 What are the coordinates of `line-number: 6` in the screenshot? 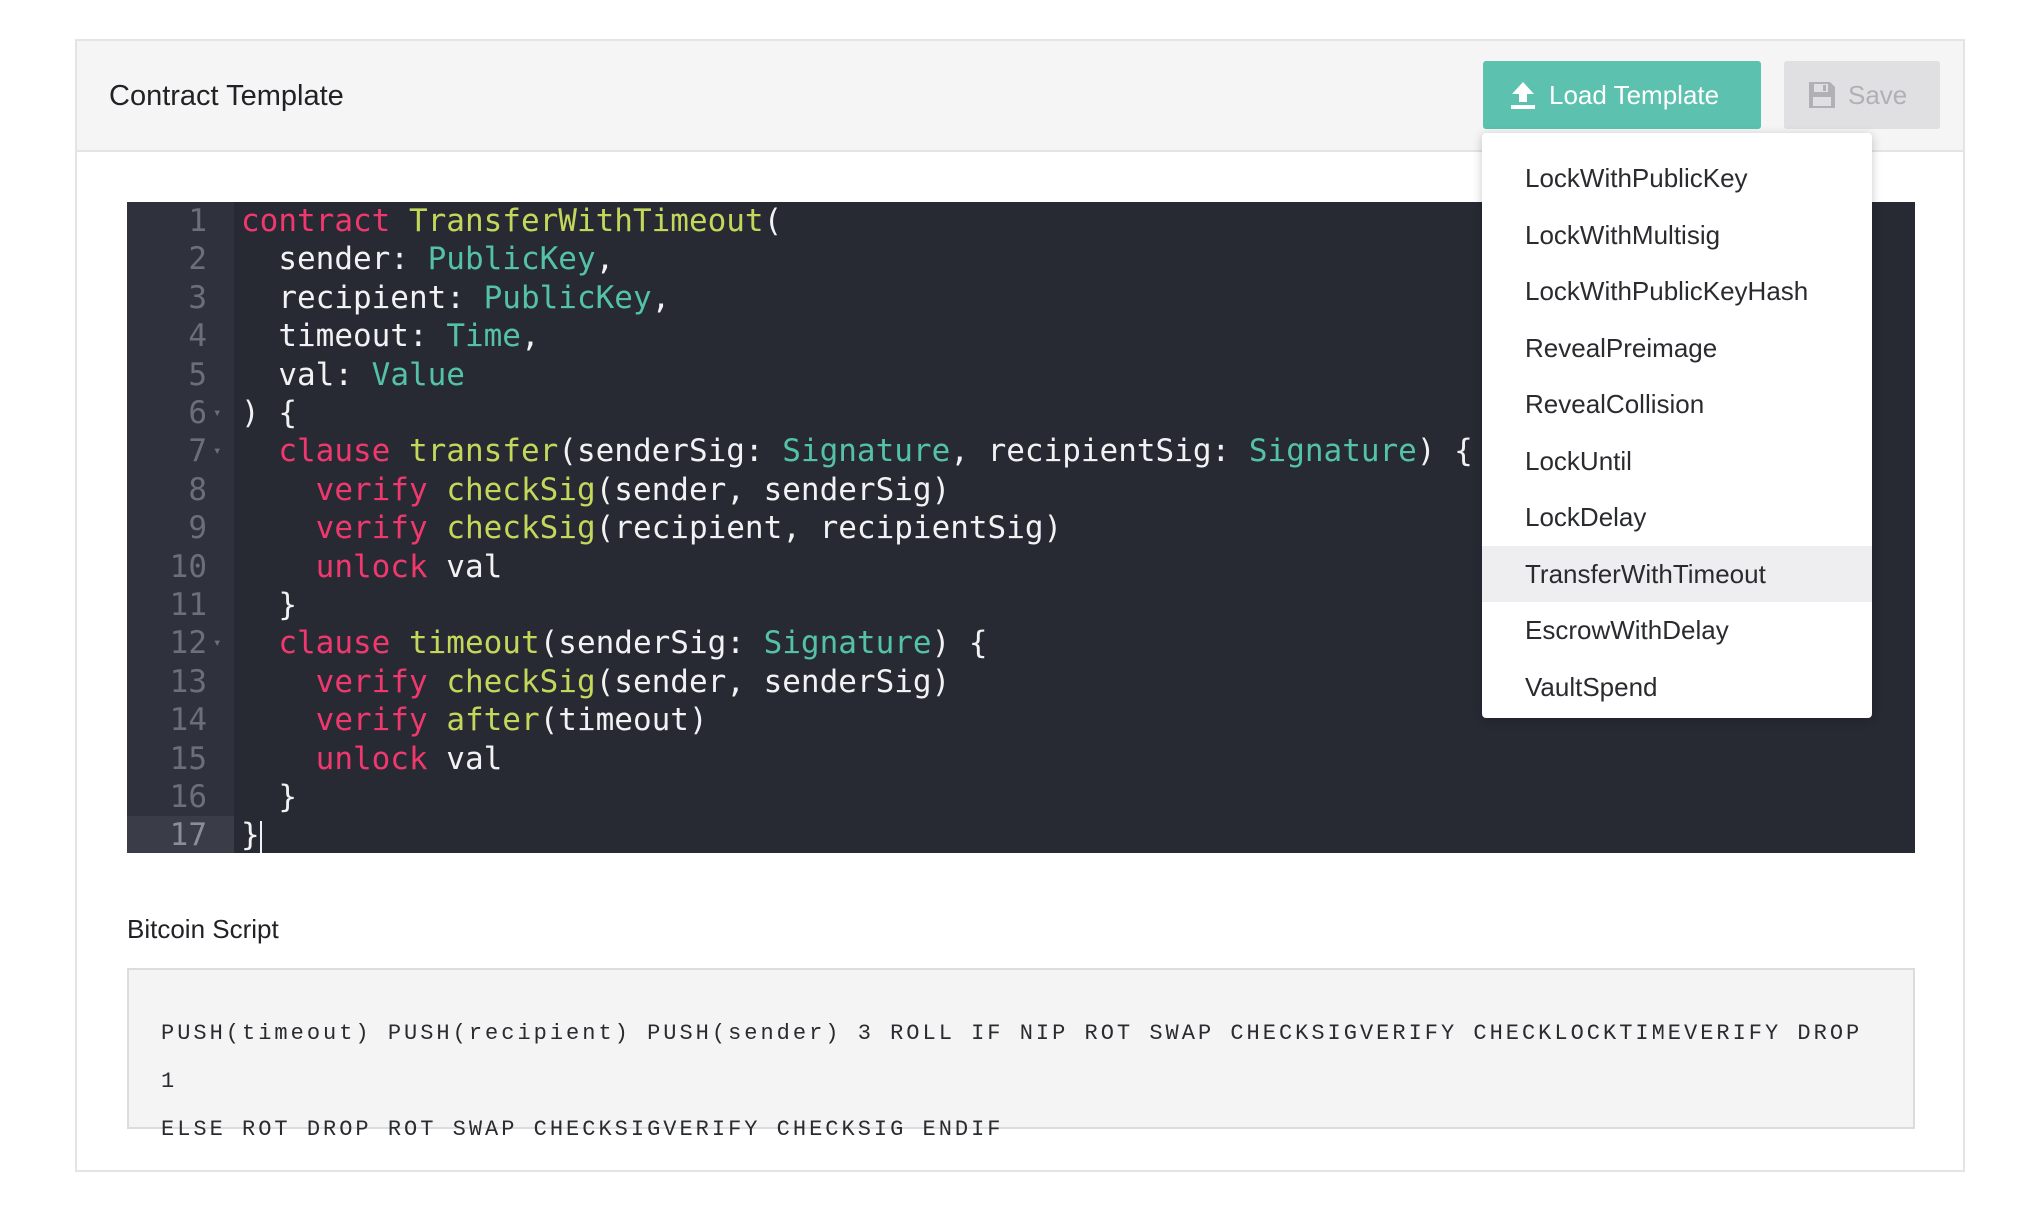 It's located at (197, 413).